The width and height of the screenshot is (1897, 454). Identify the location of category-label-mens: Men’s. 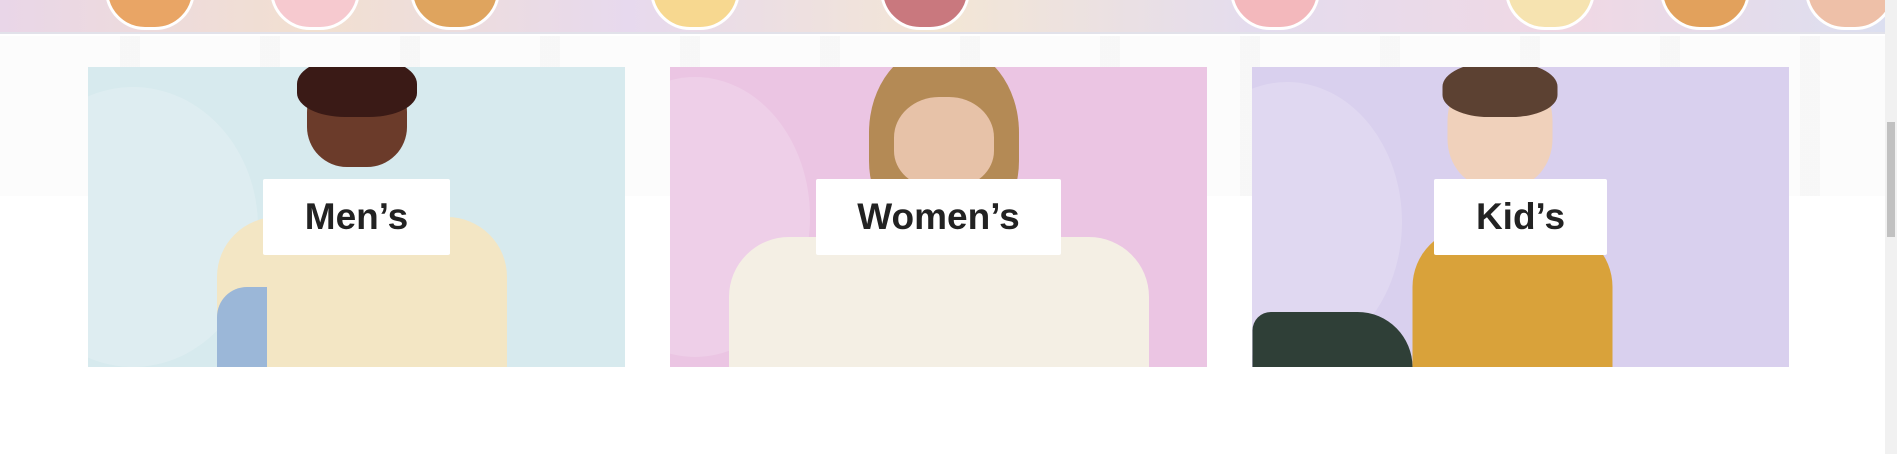
(356, 217).